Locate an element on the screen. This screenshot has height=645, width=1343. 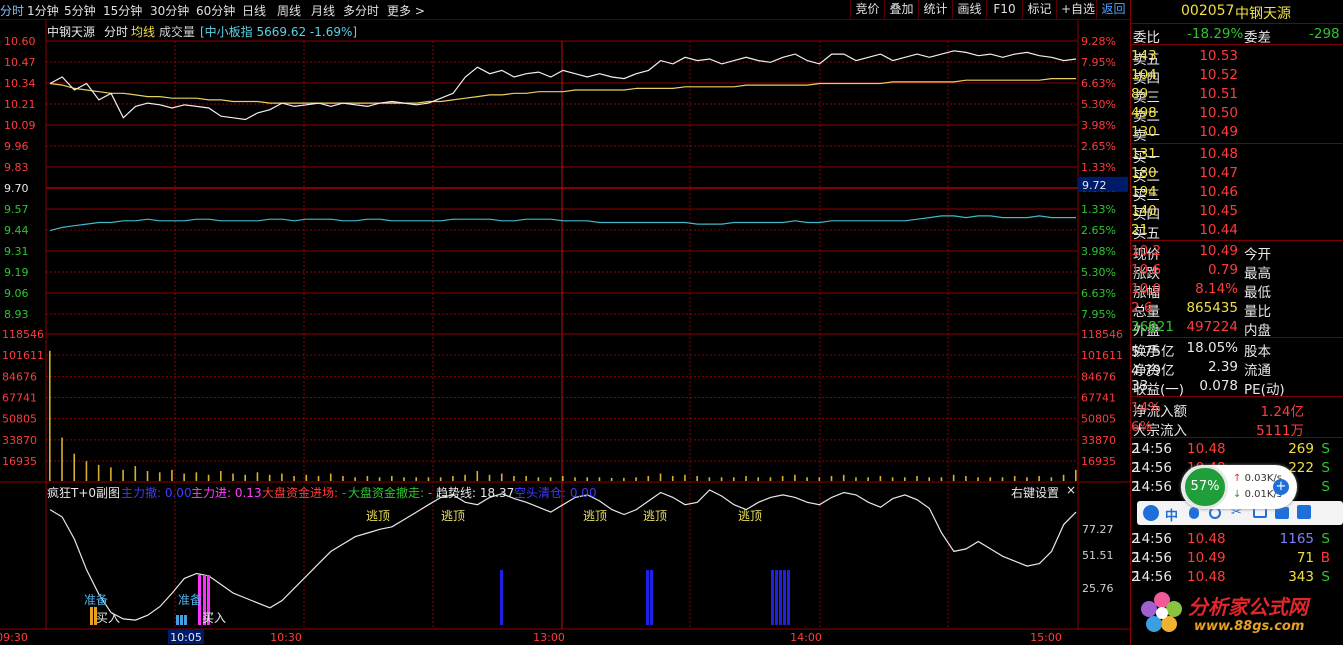
signal-marker-label: 逃顶 is located at coordinates (453, 516).